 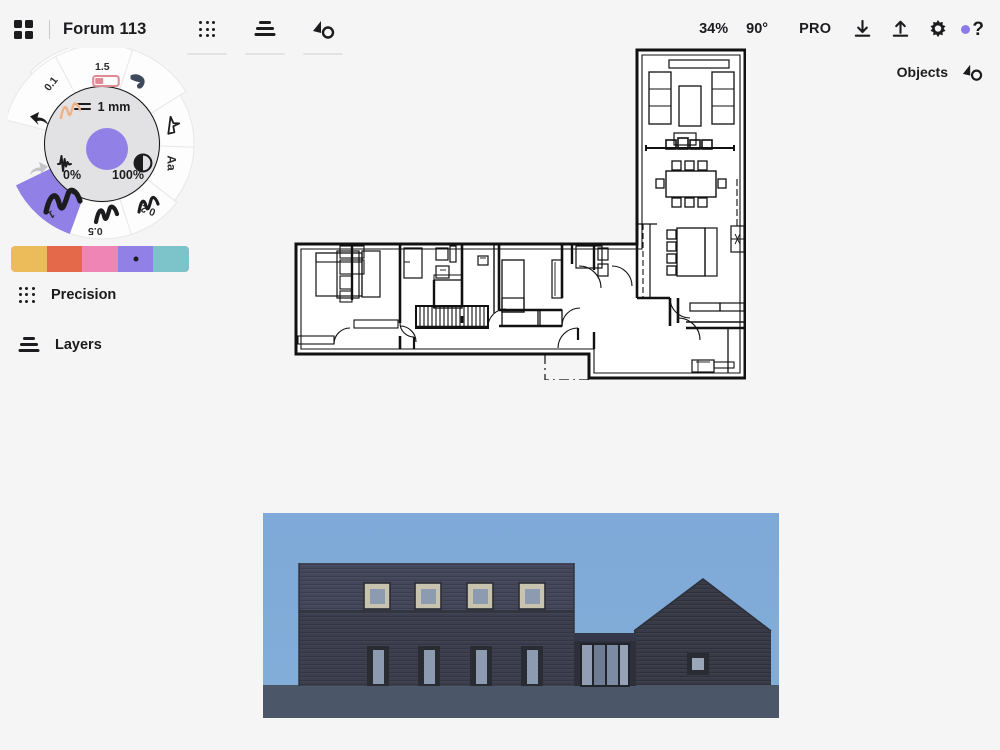 What do you see at coordinates (104, 29) in the screenshot?
I see `document-title: Forum 113` at bounding box center [104, 29].